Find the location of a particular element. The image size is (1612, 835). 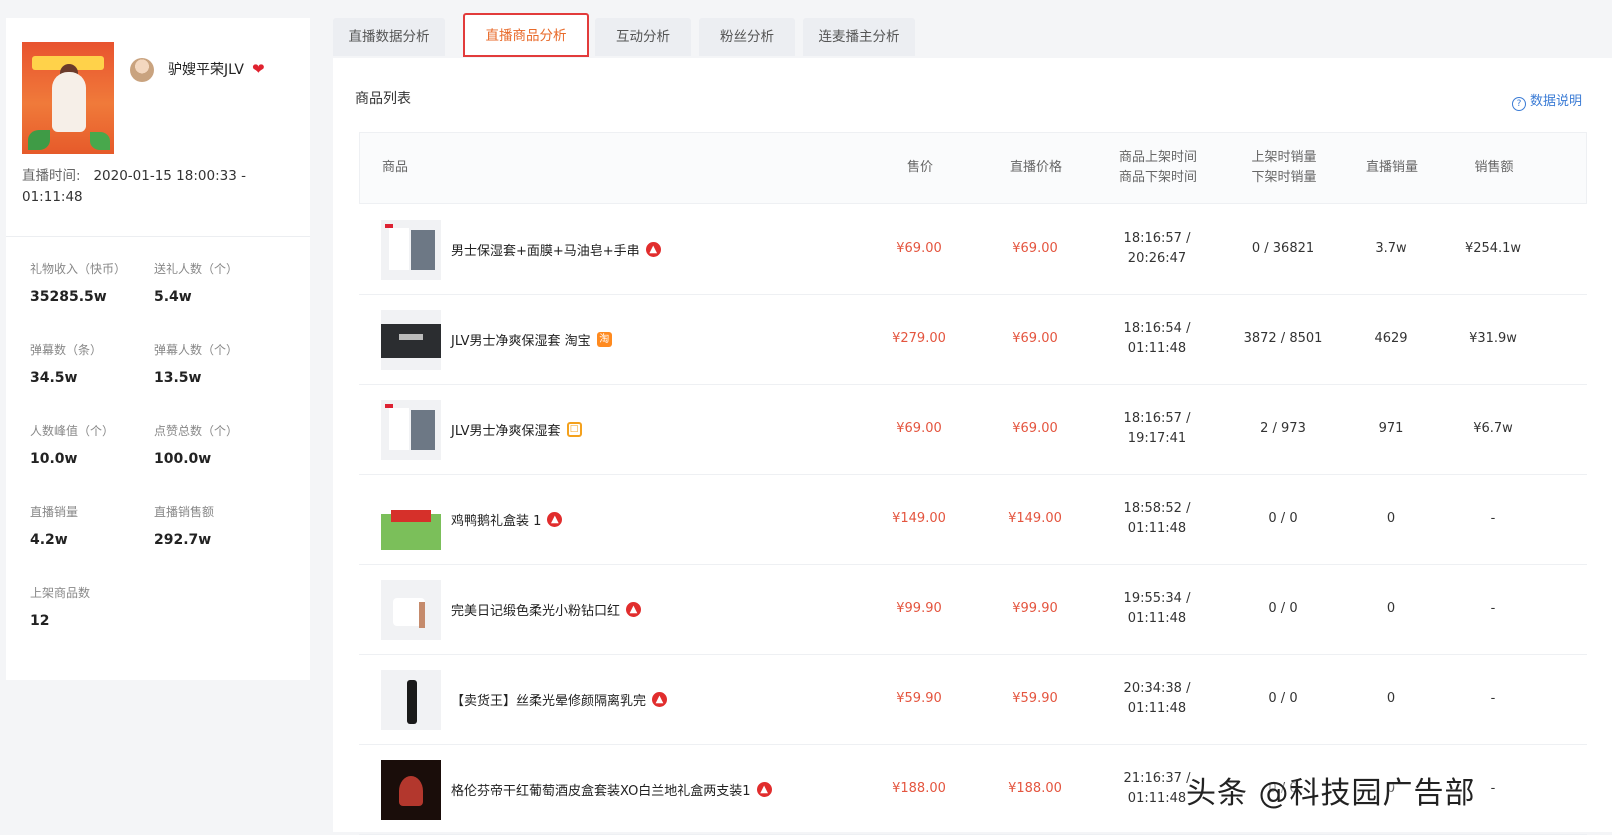

stat-label: 送礼人数（个） is located at coordinates (196, 269).